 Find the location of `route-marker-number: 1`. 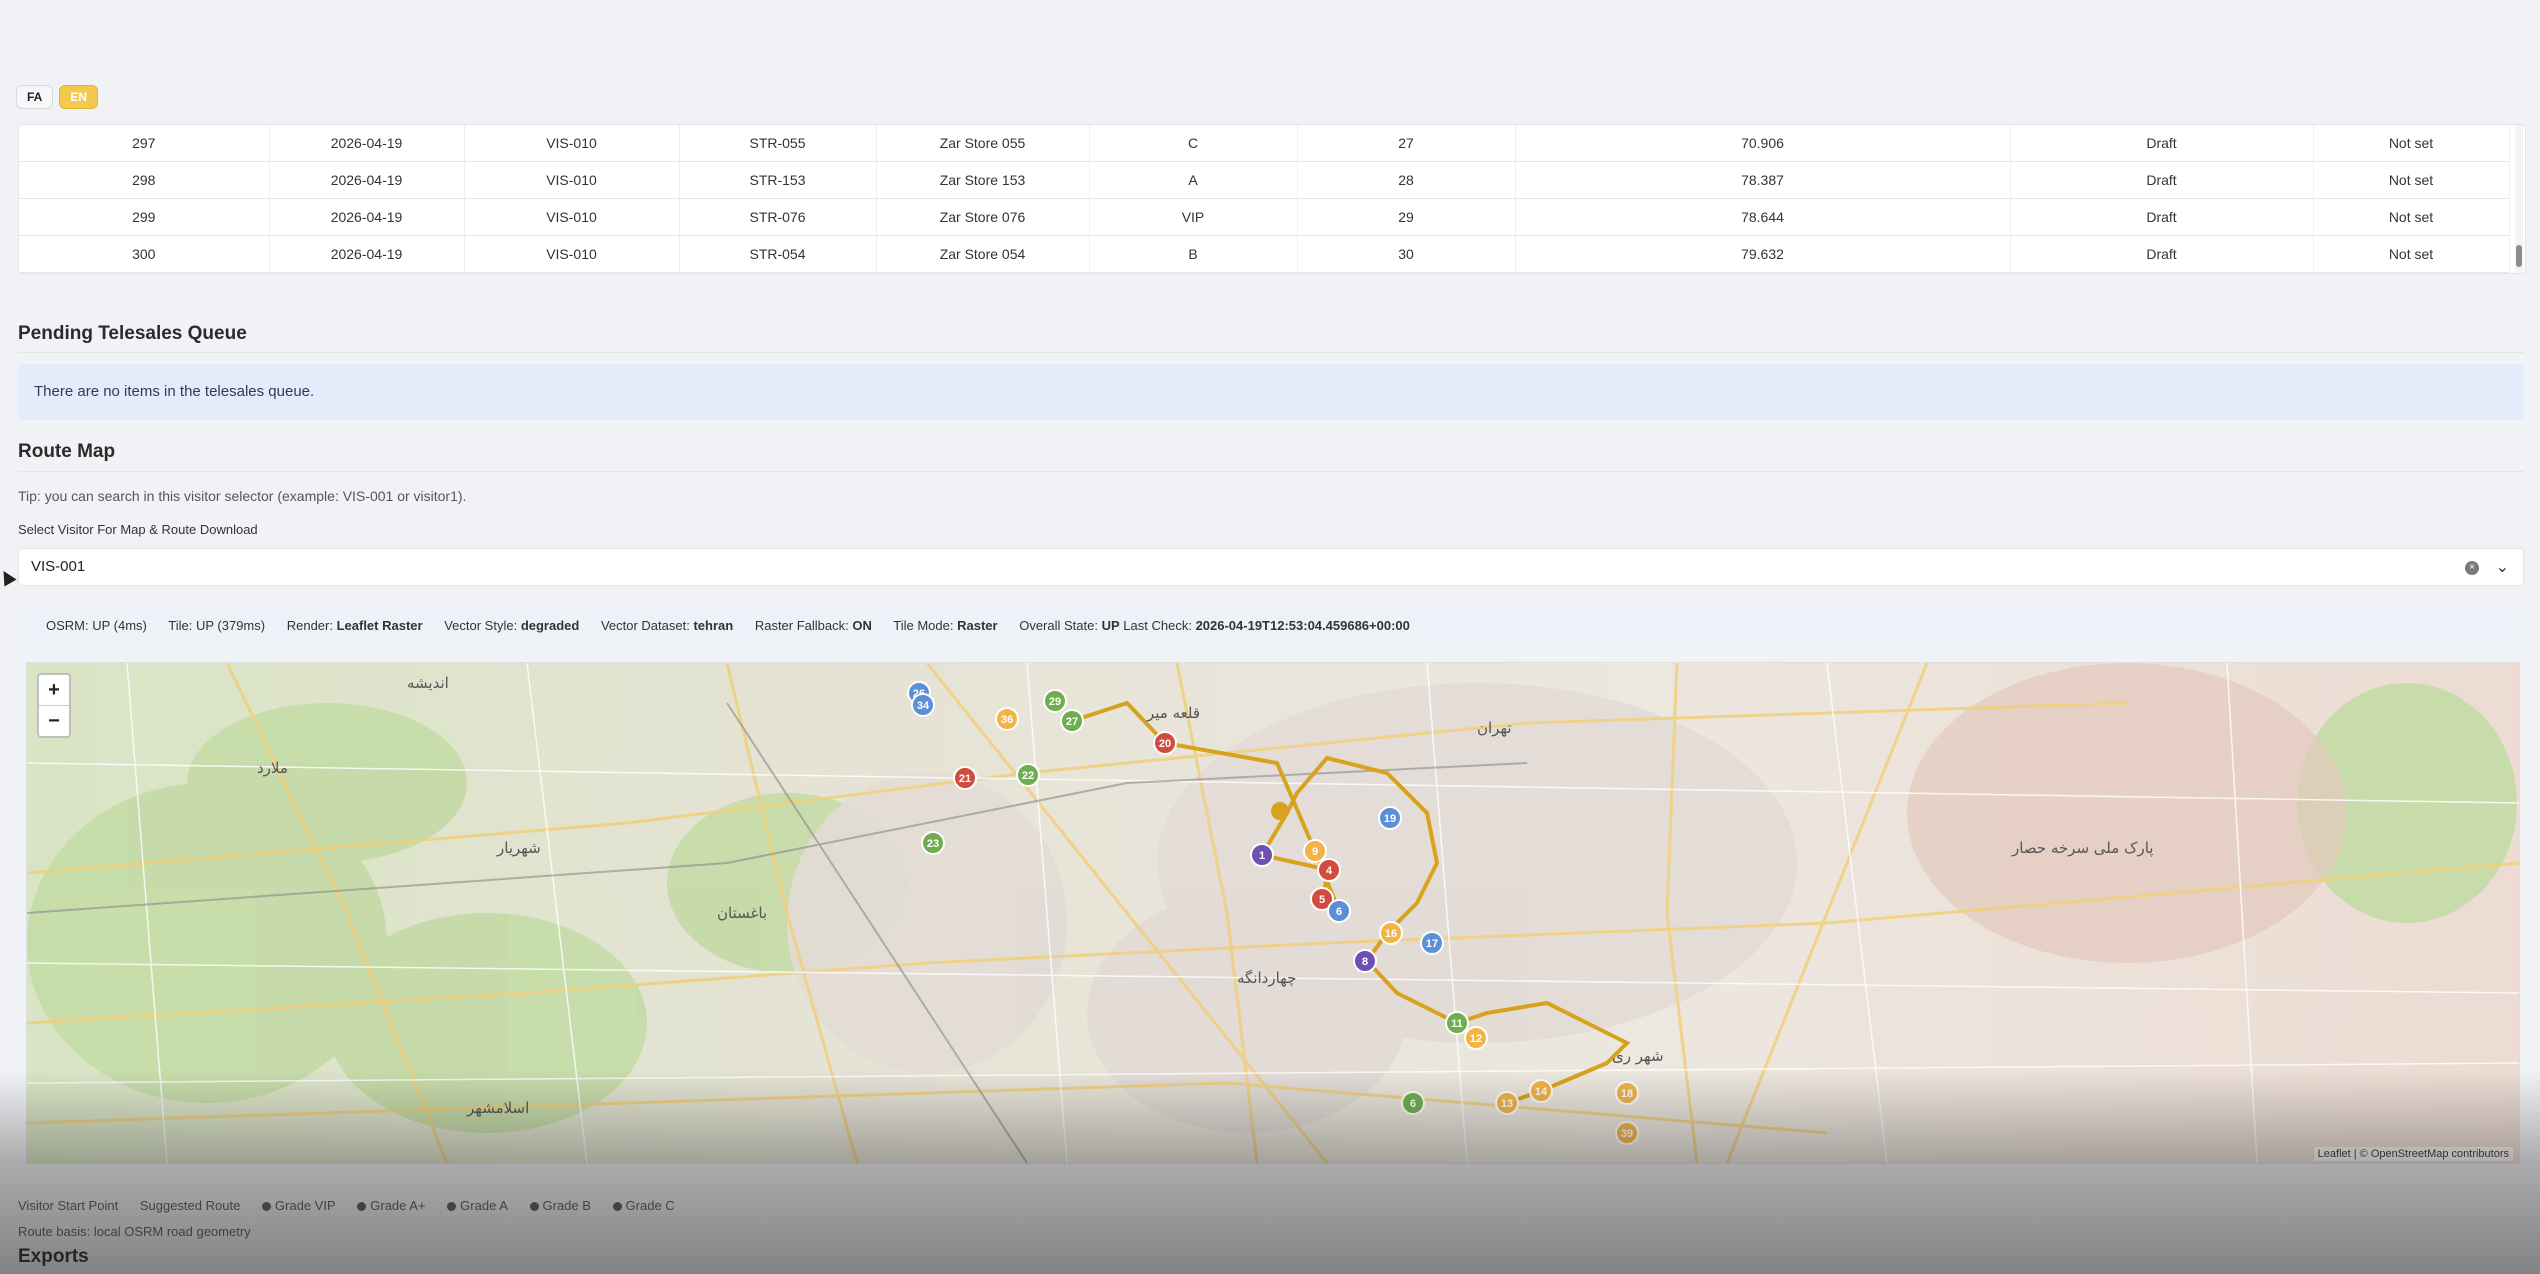

route-marker-number: 1 is located at coordinates (1262, 856).